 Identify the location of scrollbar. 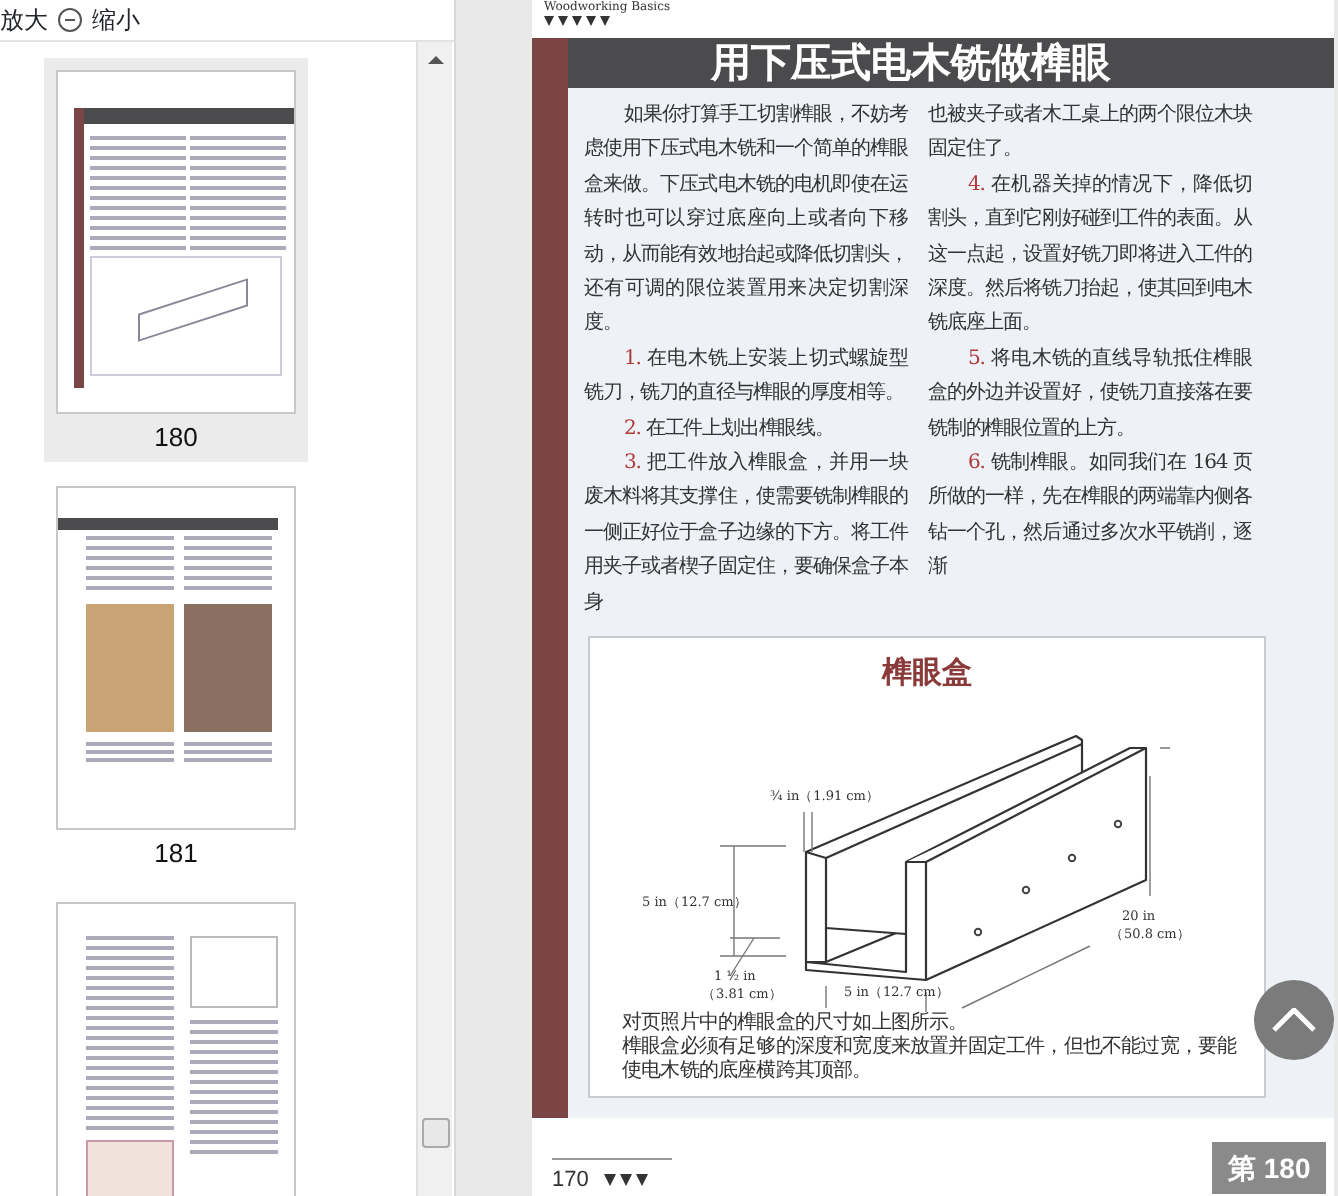
(434, 619).